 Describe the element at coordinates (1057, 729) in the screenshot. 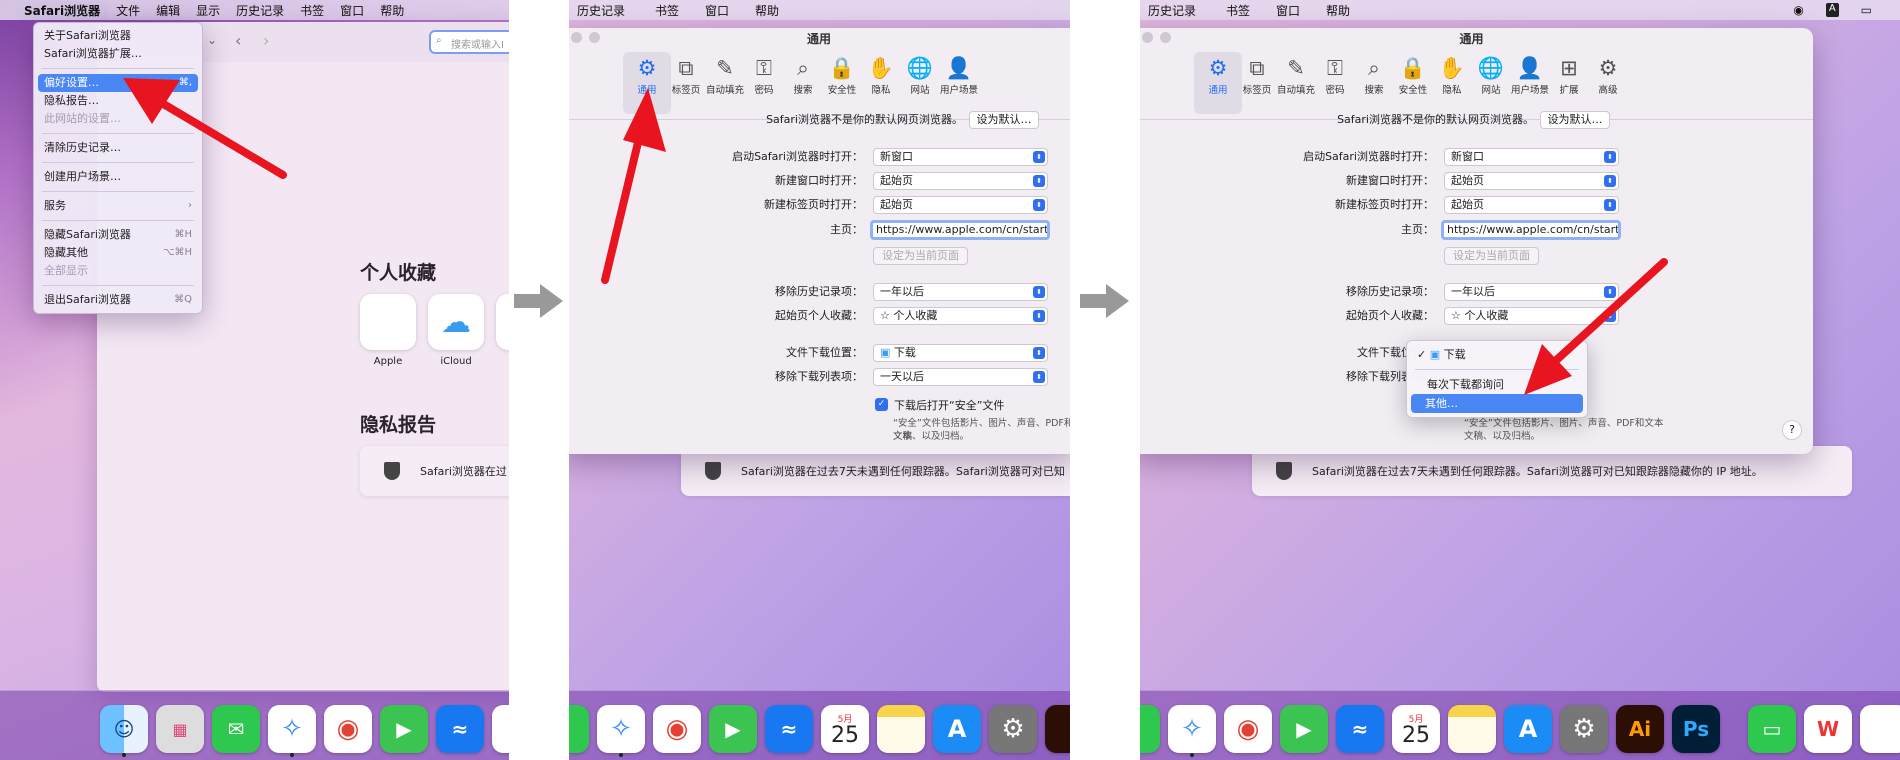

I see `illustrator-partial-icon` at that location.